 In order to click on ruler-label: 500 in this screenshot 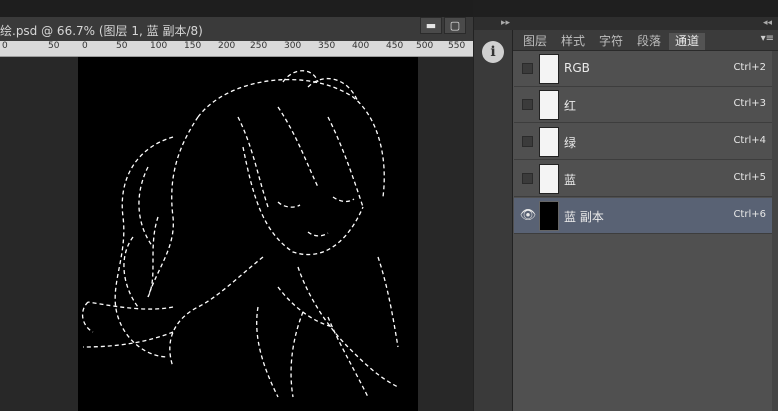, I will do `click(425, 46)`.